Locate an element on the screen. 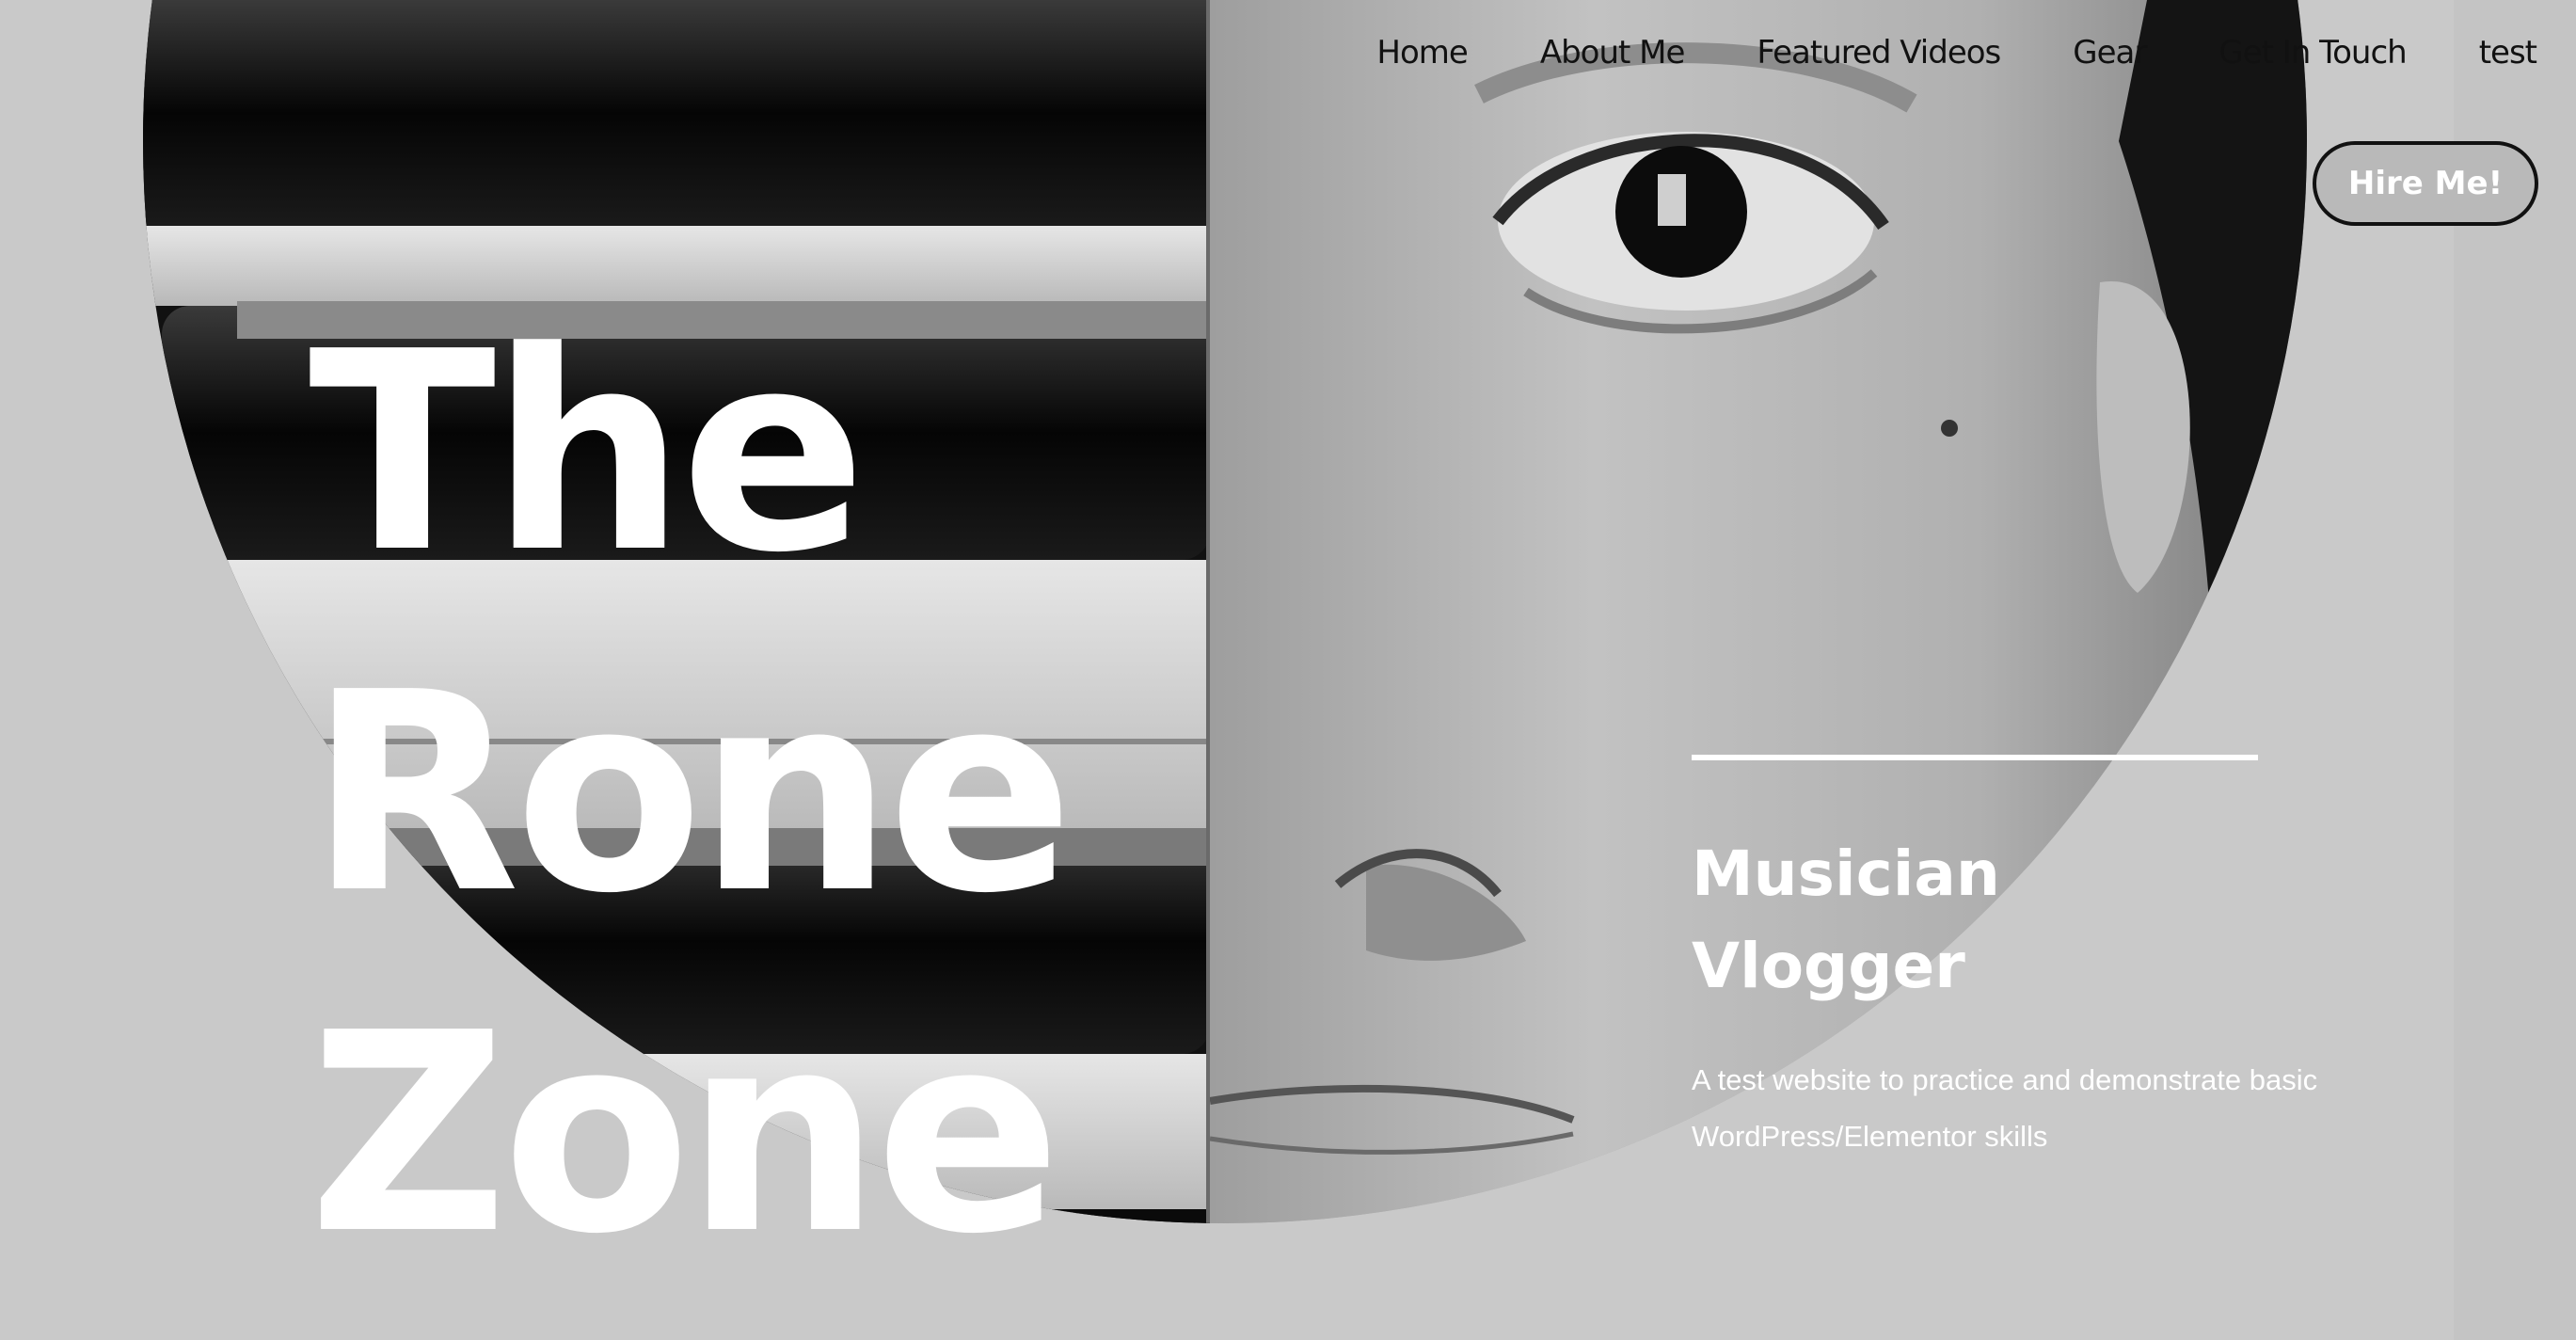  nav-link-test: test is located at coordinates (2508, 53).